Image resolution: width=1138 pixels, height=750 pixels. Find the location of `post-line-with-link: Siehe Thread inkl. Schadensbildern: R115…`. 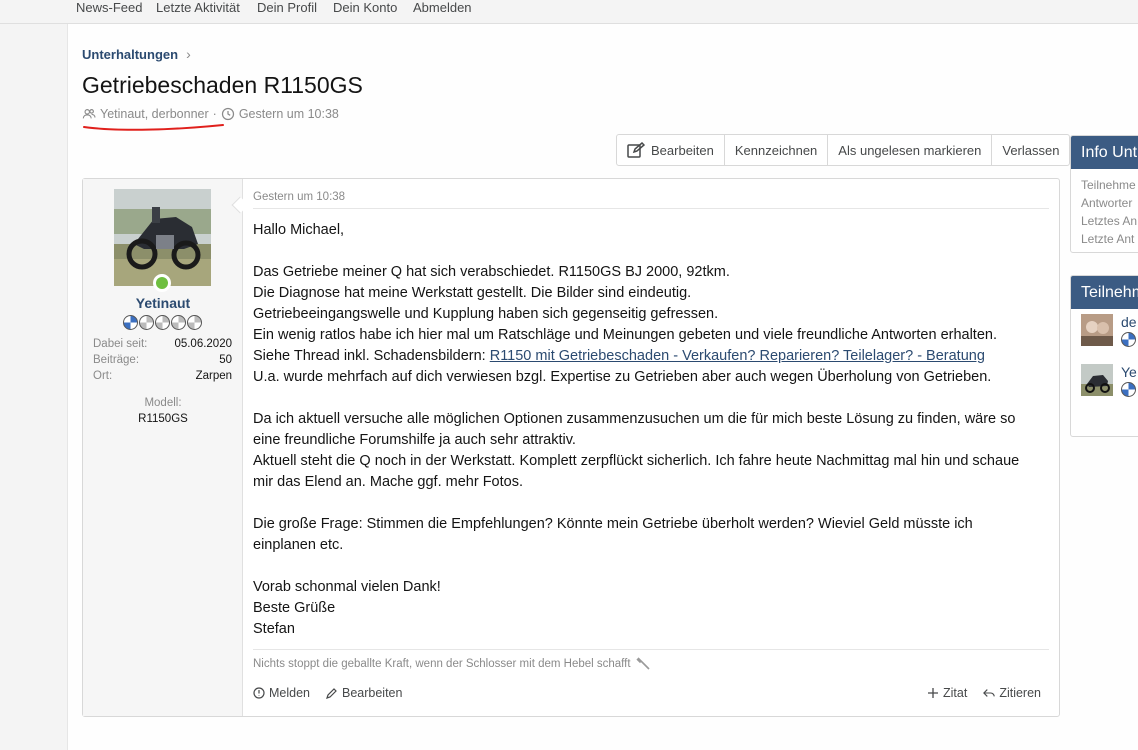

post-line-with-link: Siehe Thread inkl. Schadensbildern: R115… is located at coordinates (619, 356).